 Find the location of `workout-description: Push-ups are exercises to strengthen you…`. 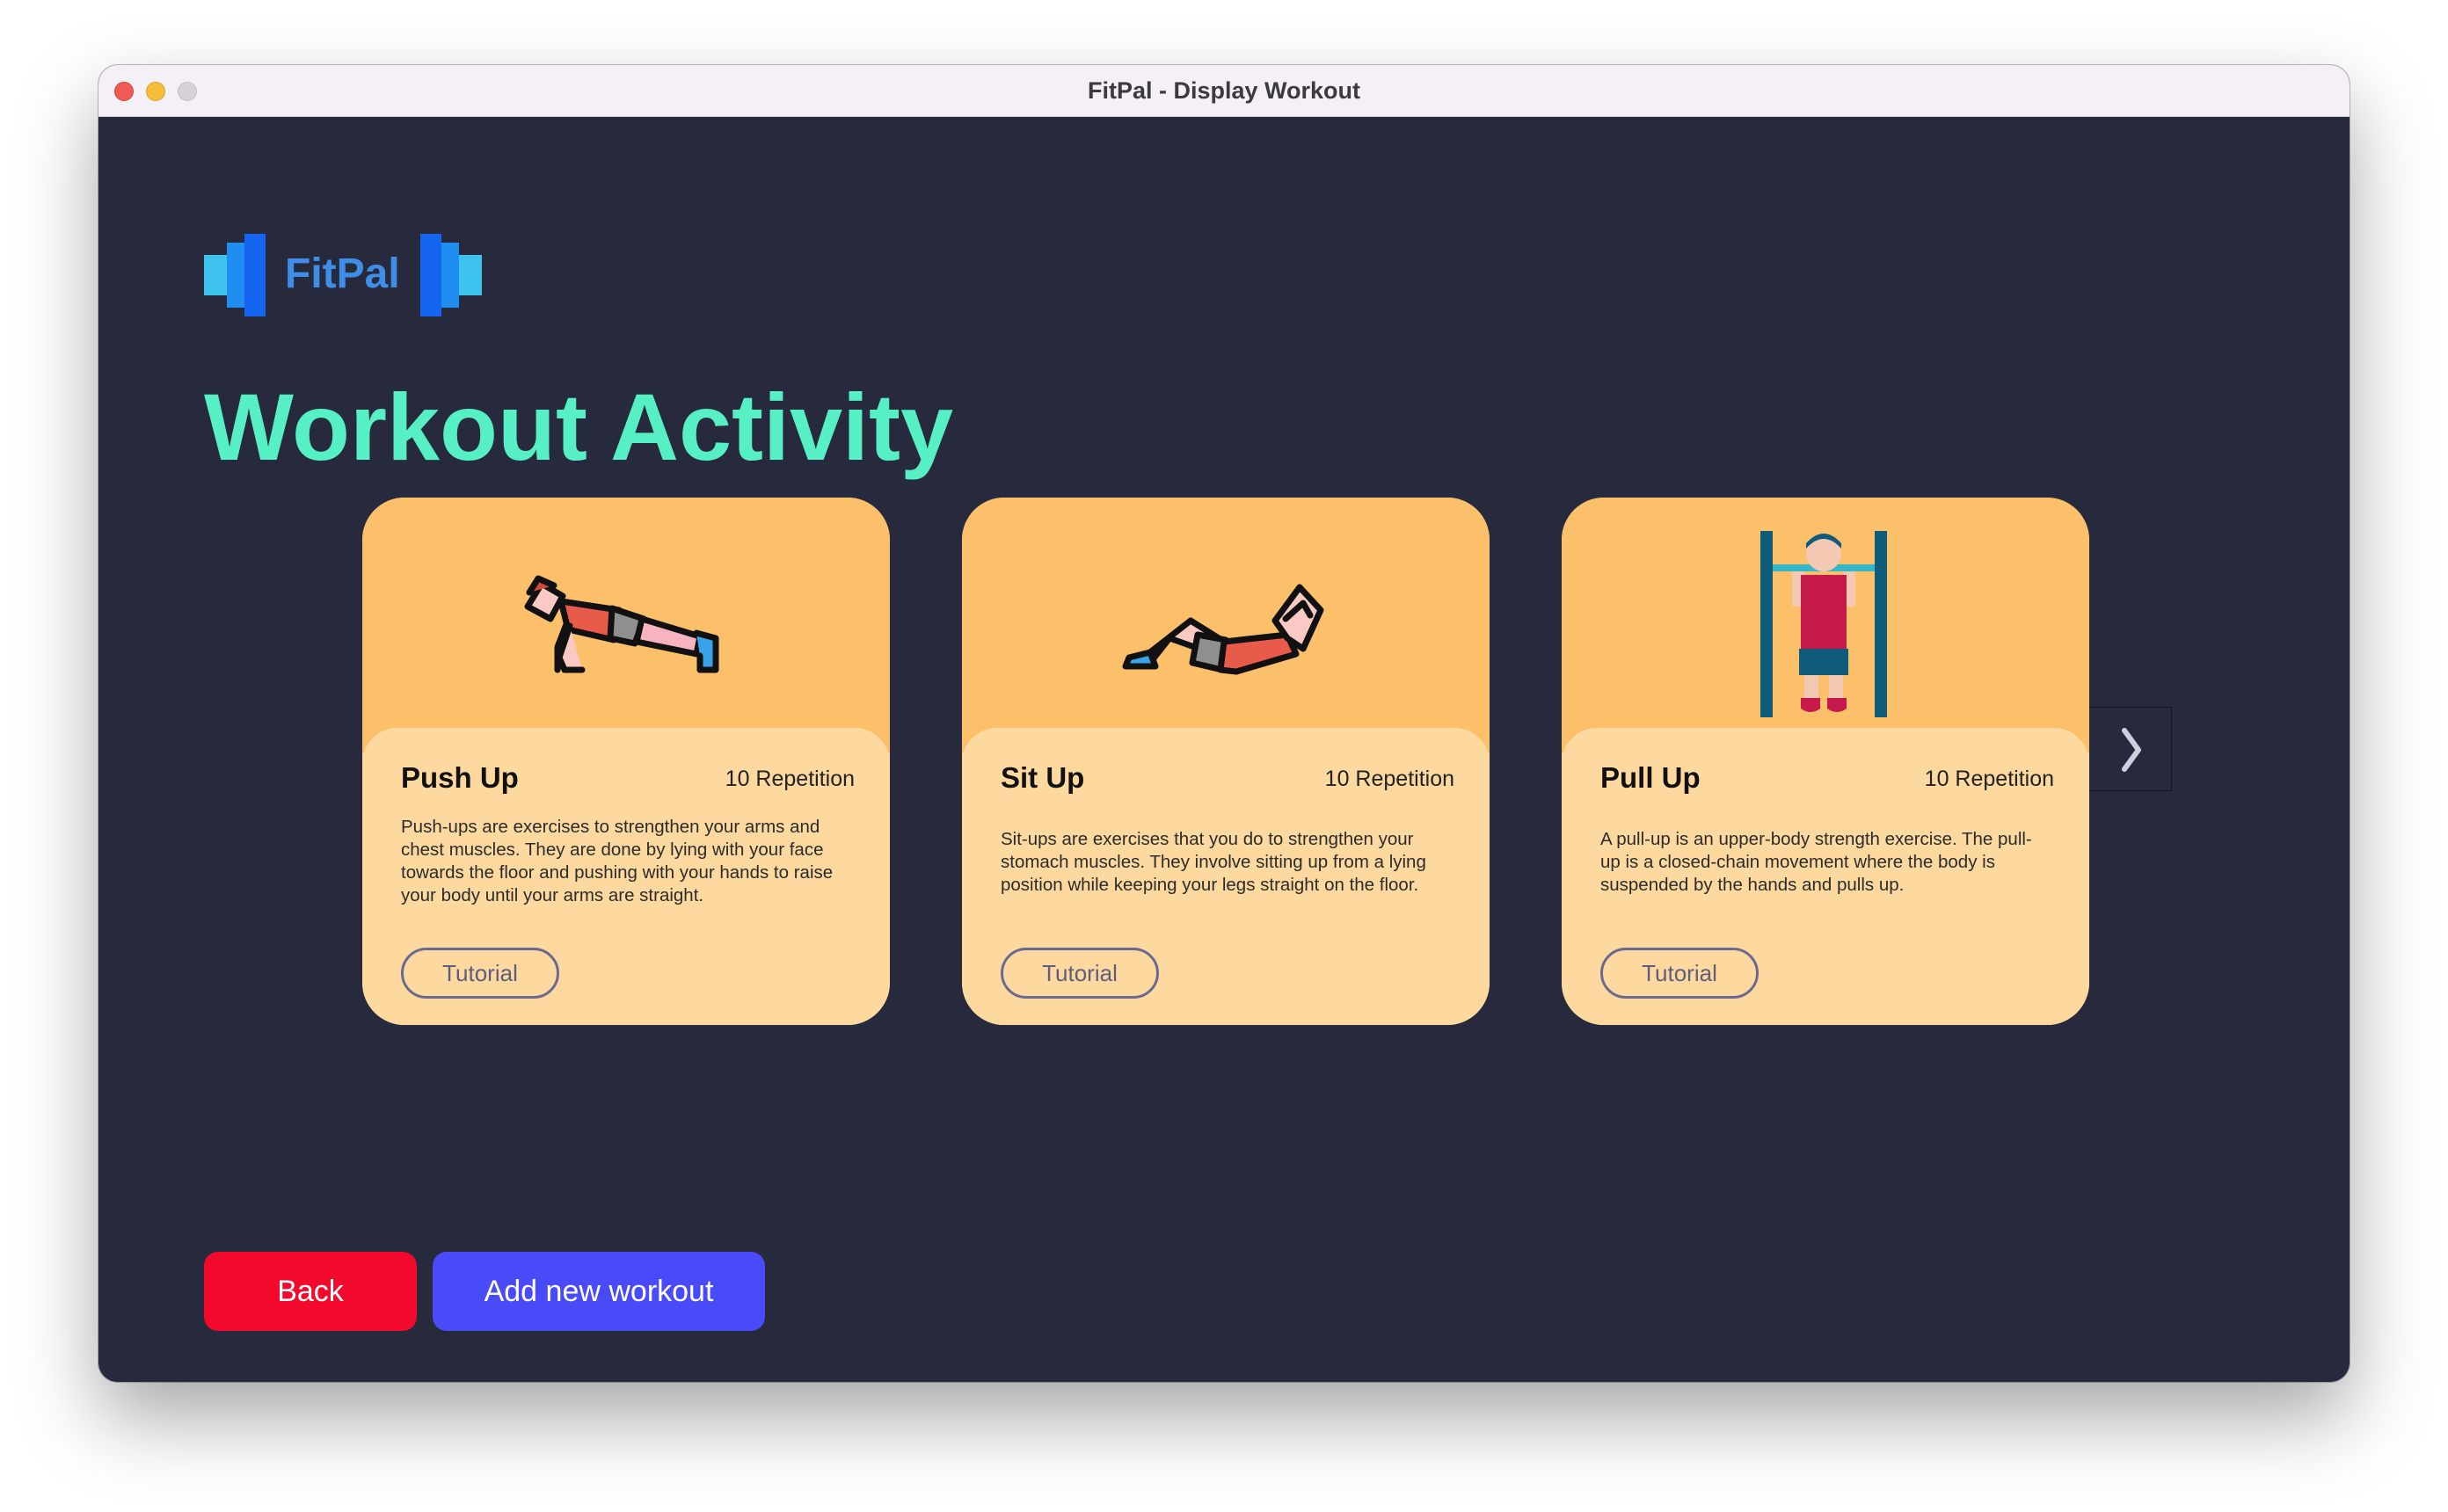

workout-description: Push-ups are exercises to strengthen you… is located at coordinates (617, 861).